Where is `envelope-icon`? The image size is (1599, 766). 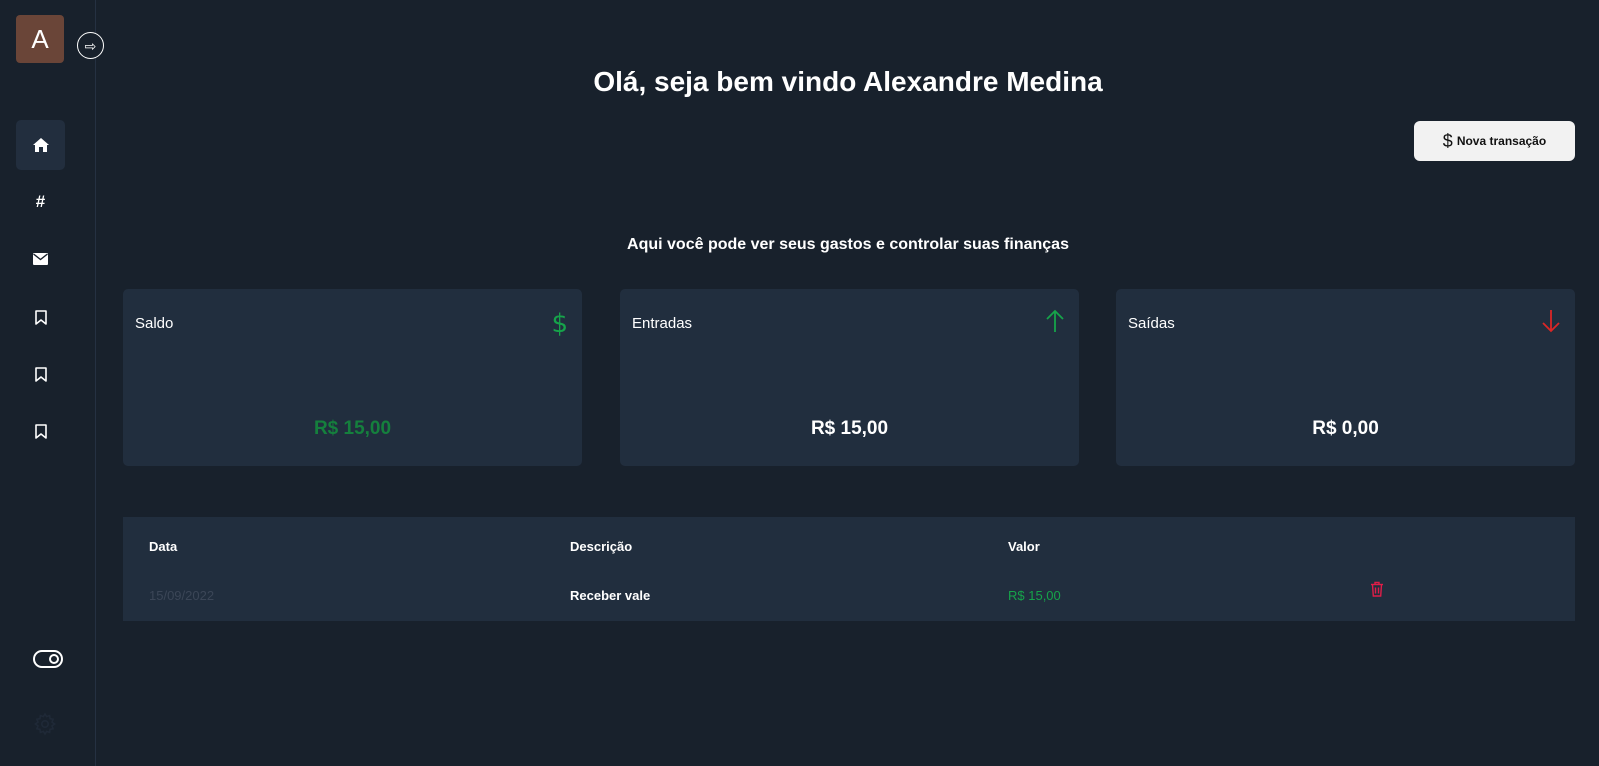
envelope-icon is located at coordinates (40, 259).